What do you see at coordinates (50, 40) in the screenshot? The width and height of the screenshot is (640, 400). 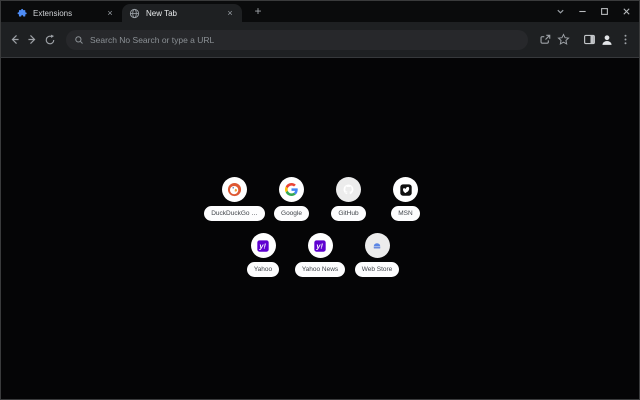 I see `reload-button` at bounding box center [50, 40].